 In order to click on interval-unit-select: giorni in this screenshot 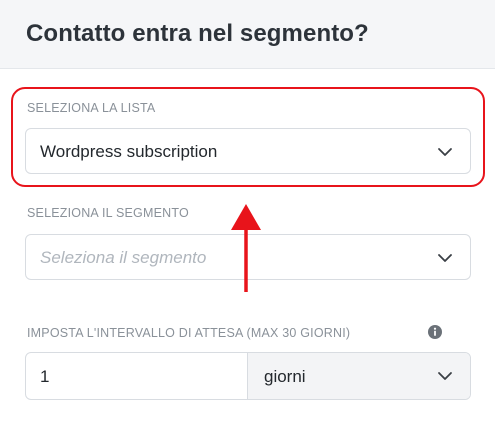, I will do `click(359, 376)`.